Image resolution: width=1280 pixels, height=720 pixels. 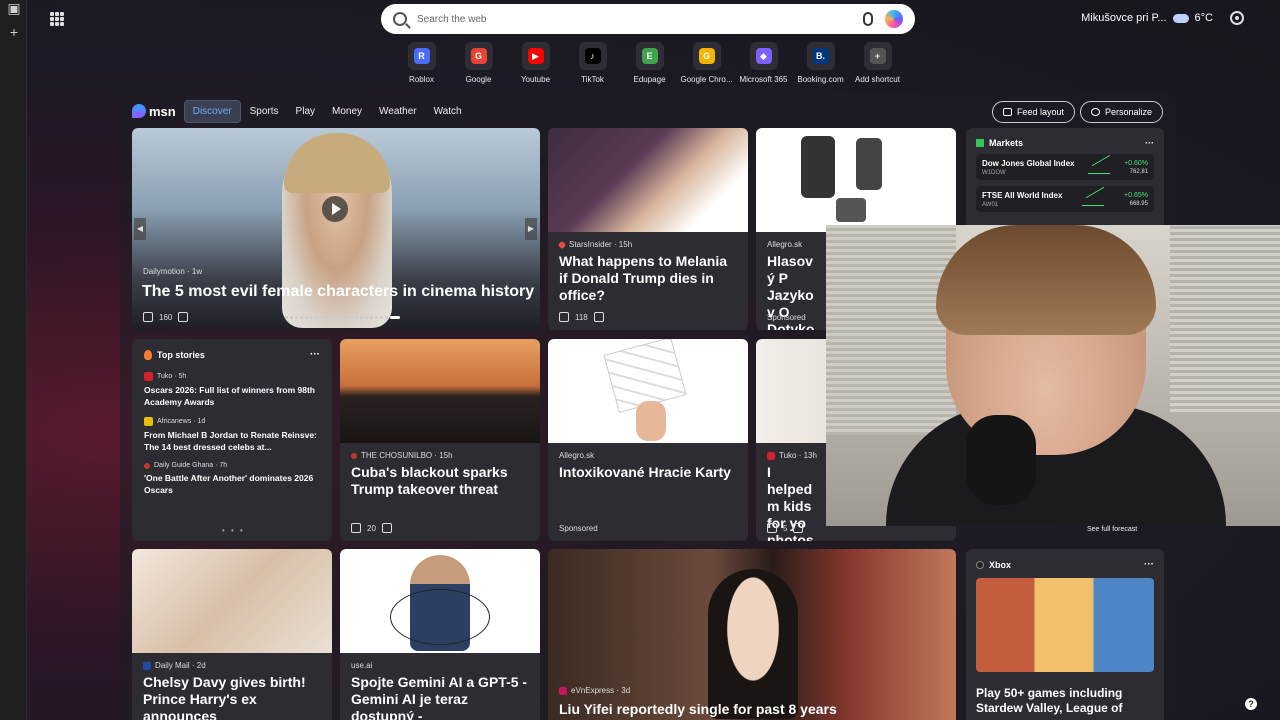 What do you see at coordinates (14, 8) in the screenshot?
I see `tab-icon: ▣` at bounding box center [14, 8].